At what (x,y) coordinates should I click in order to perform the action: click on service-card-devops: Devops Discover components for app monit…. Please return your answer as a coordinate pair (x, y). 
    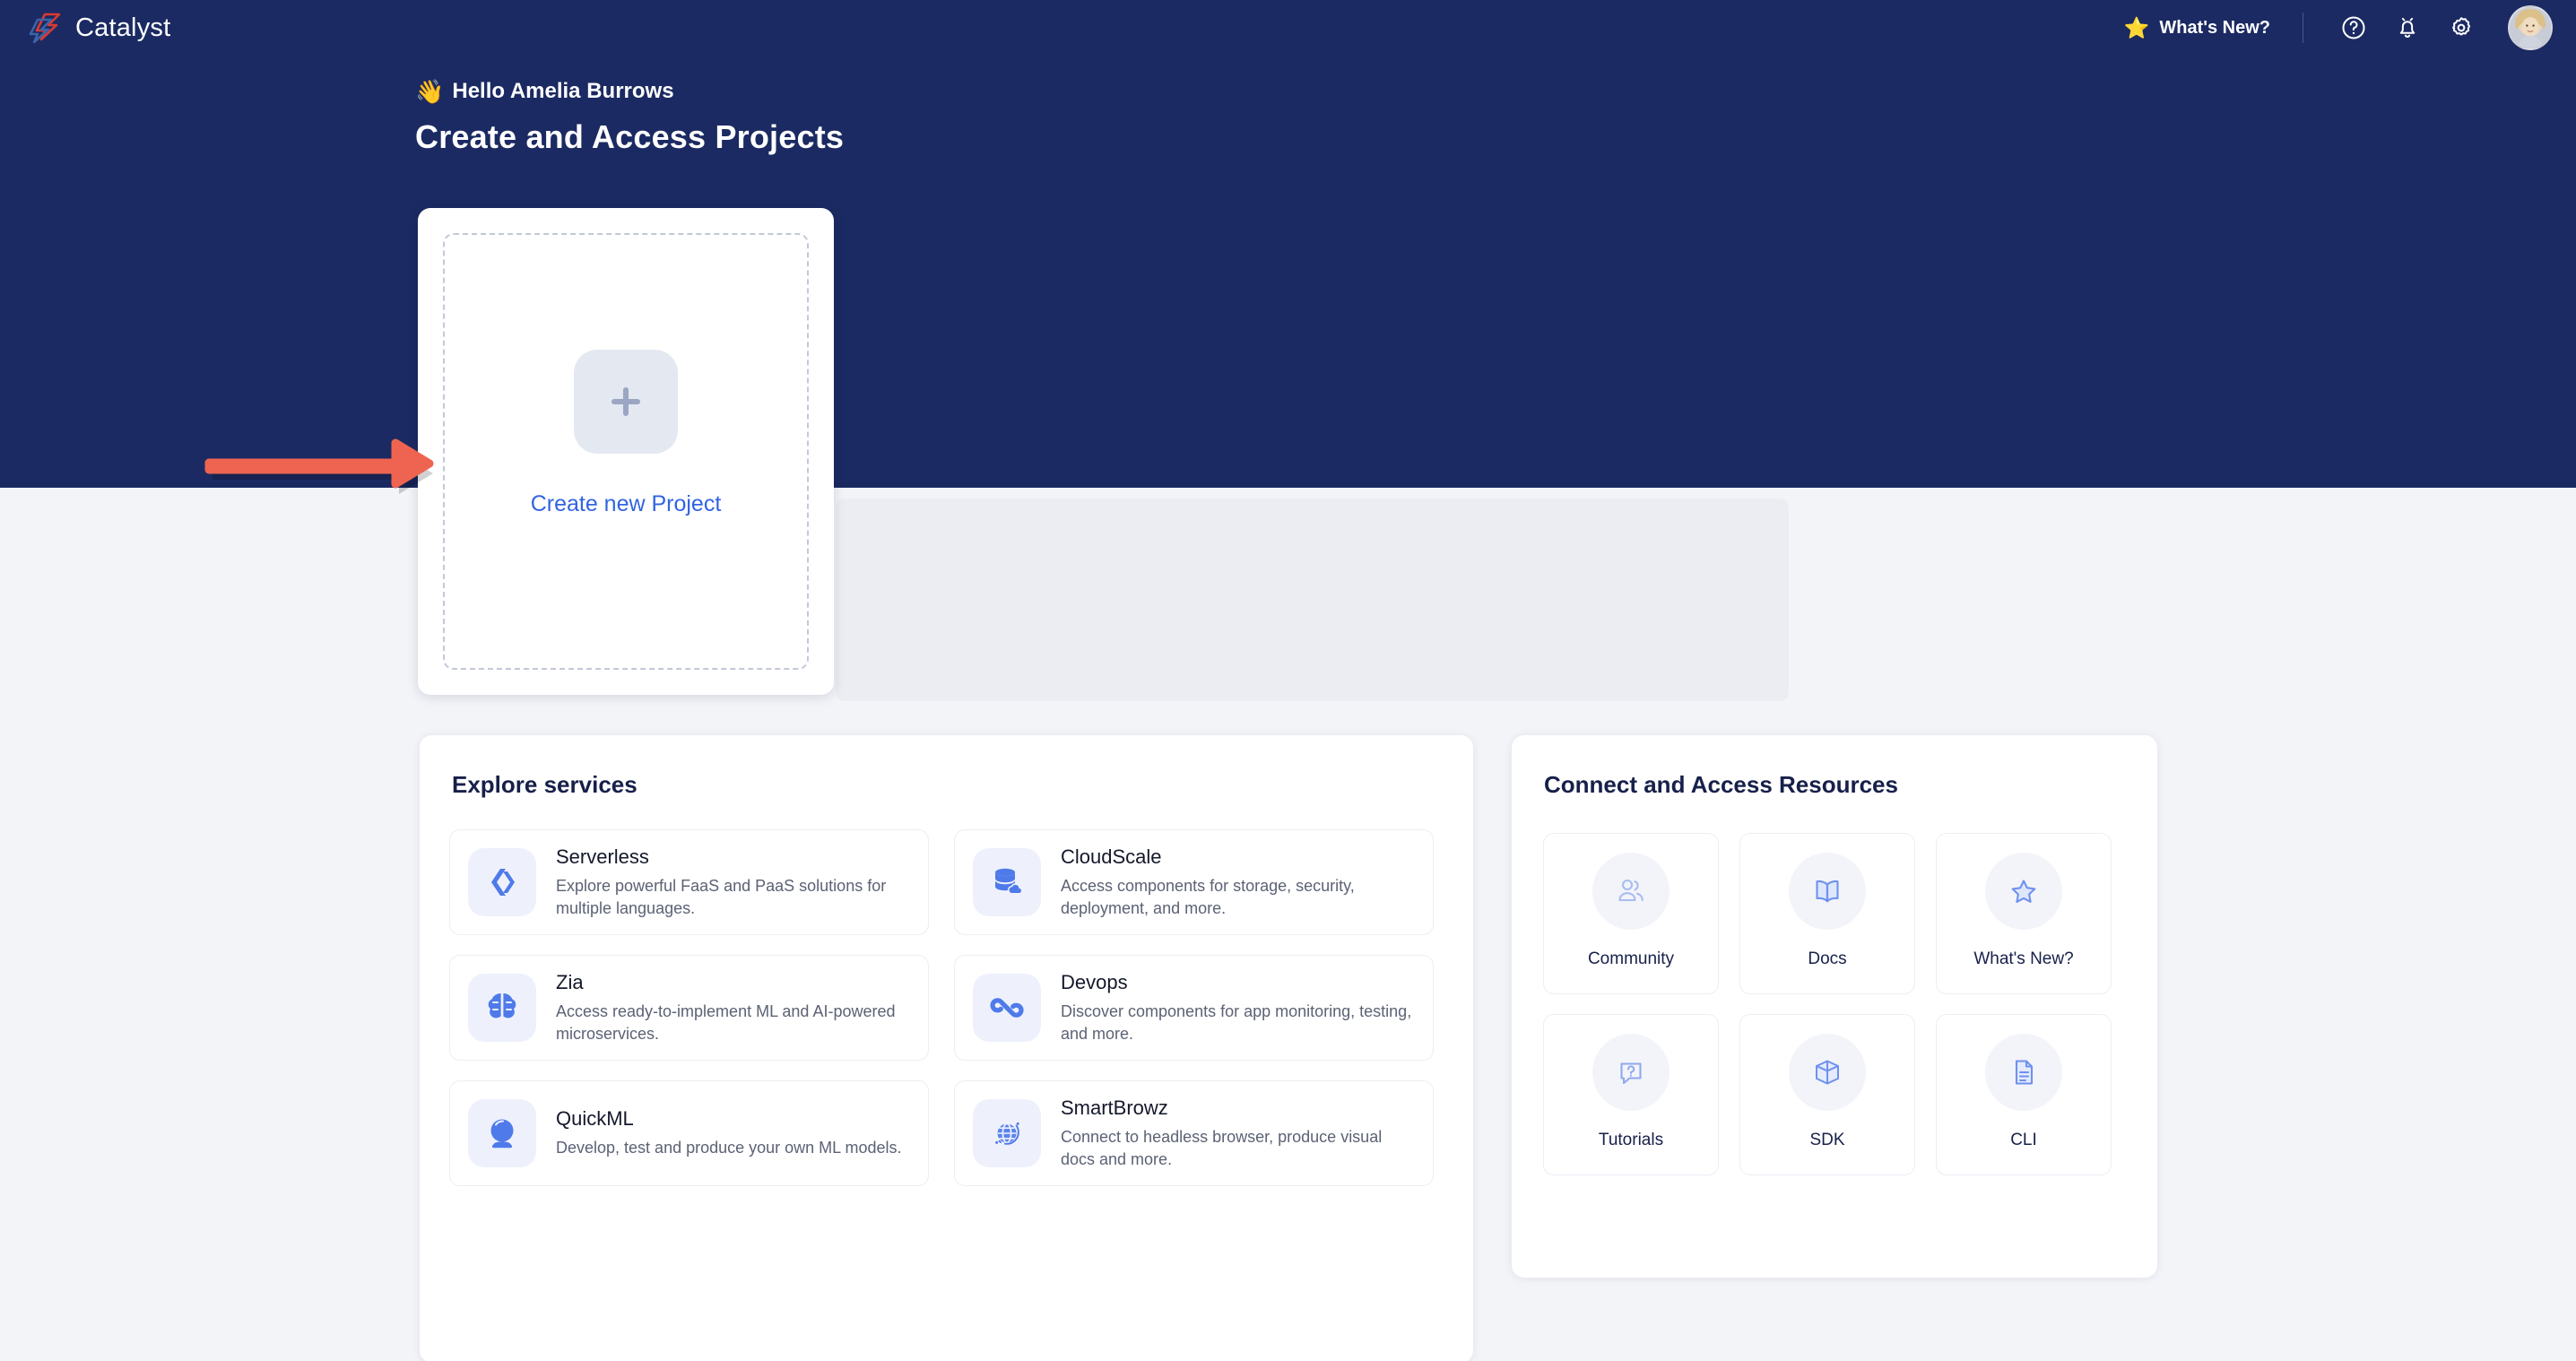
    Looking at the image, I should click on (1194, 1008).